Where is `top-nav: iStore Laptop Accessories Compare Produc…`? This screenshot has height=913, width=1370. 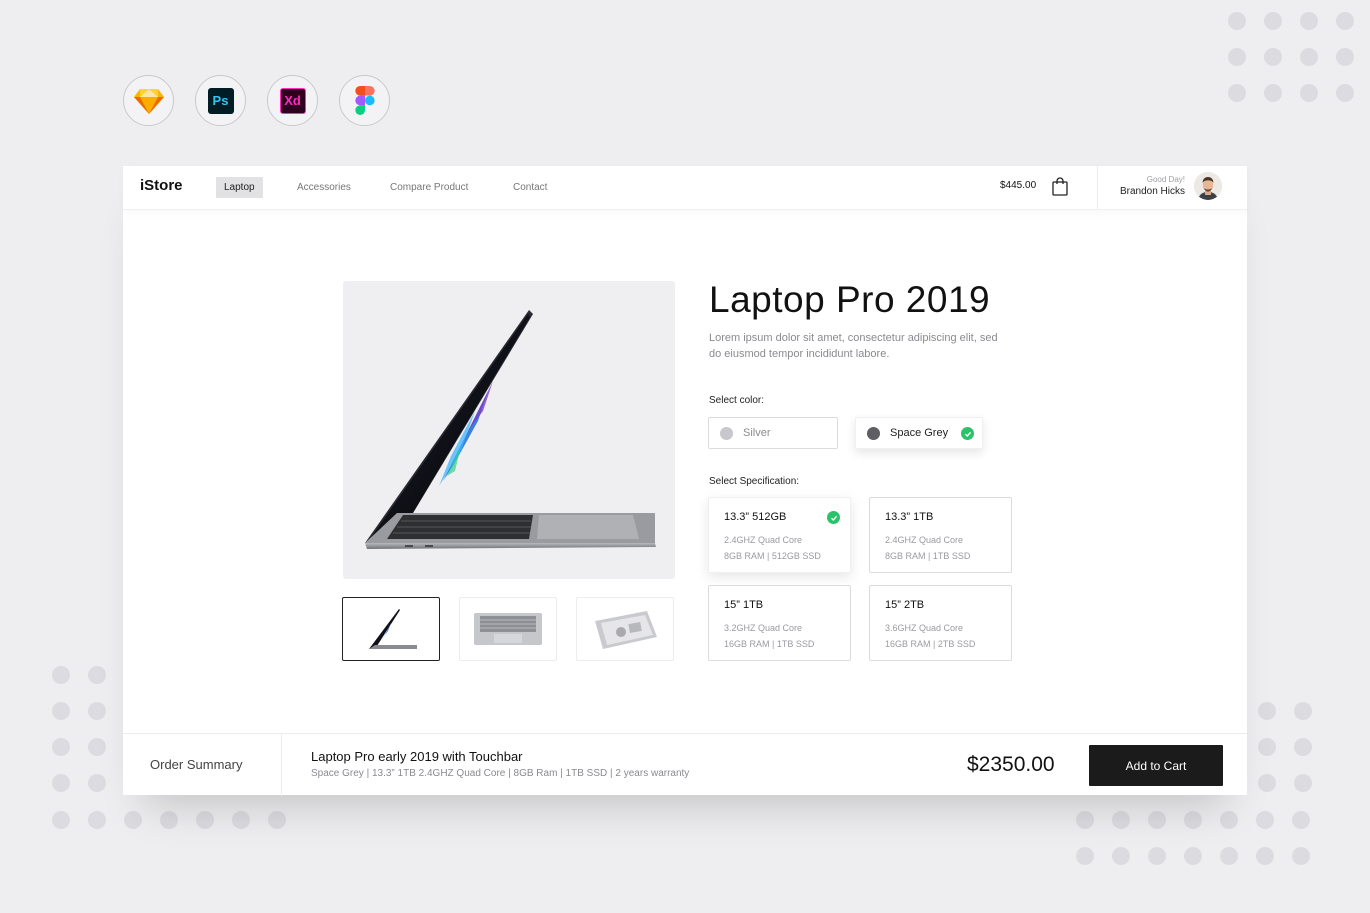 top-nav: iStore Laptop Accessories Compare Produc… is located at coordinates (685, 188).